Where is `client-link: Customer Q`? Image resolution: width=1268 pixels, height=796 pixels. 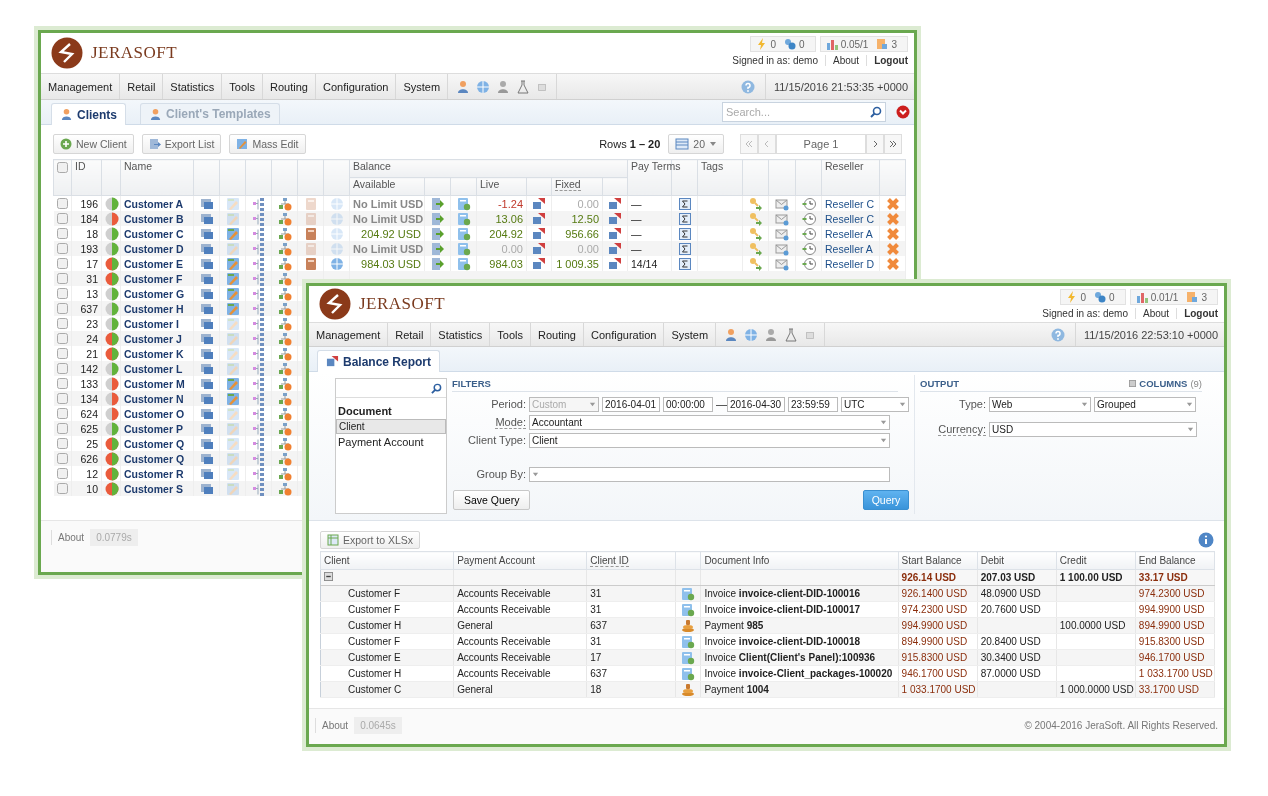
client-link: Customer Q is located at coordinates (154, 443).